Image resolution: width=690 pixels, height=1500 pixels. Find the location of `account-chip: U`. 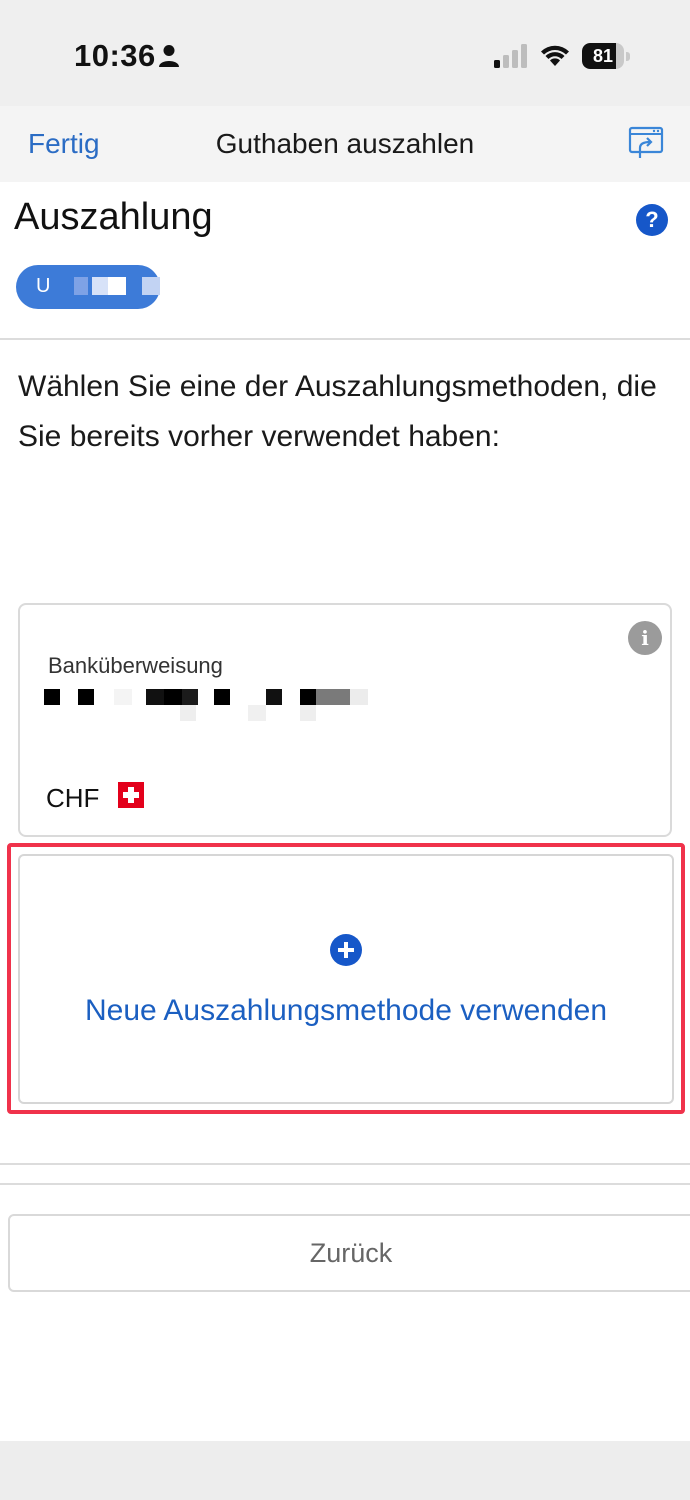

account-chip: U is located at coordinates (88, 287).